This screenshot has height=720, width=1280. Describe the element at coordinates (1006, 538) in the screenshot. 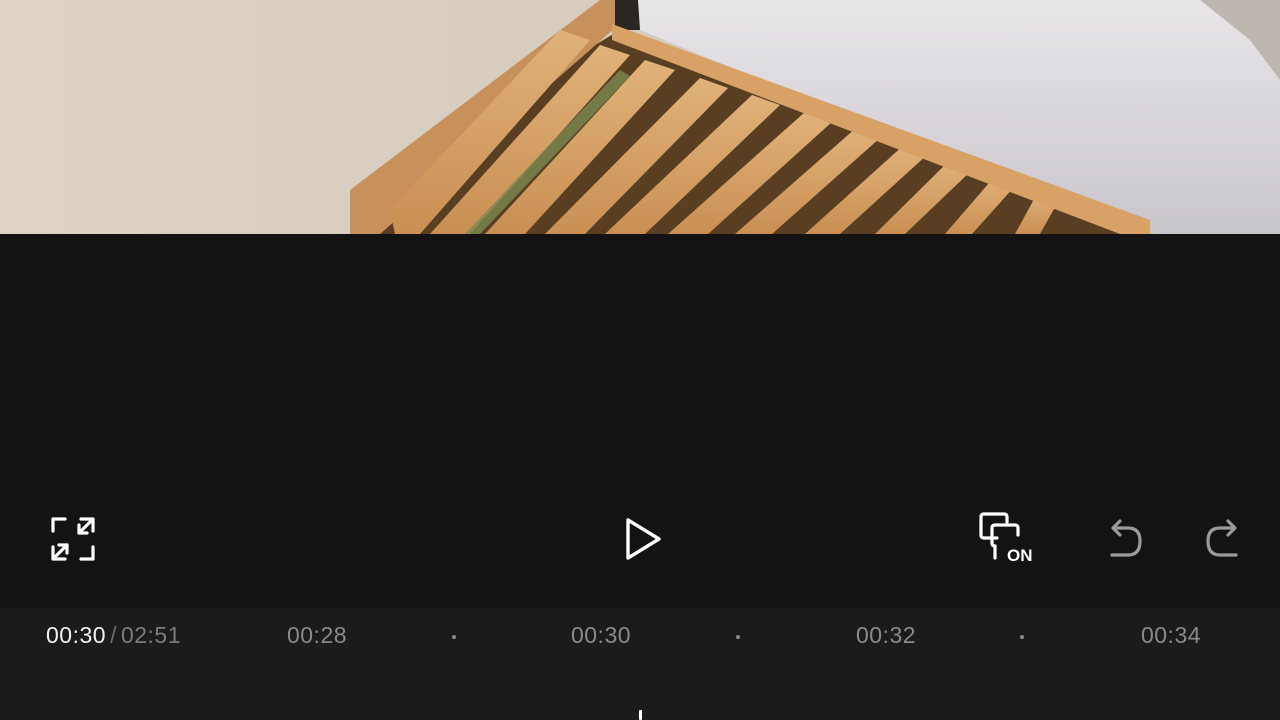

I see `keyframe-toggle-icon: ON` at that location.